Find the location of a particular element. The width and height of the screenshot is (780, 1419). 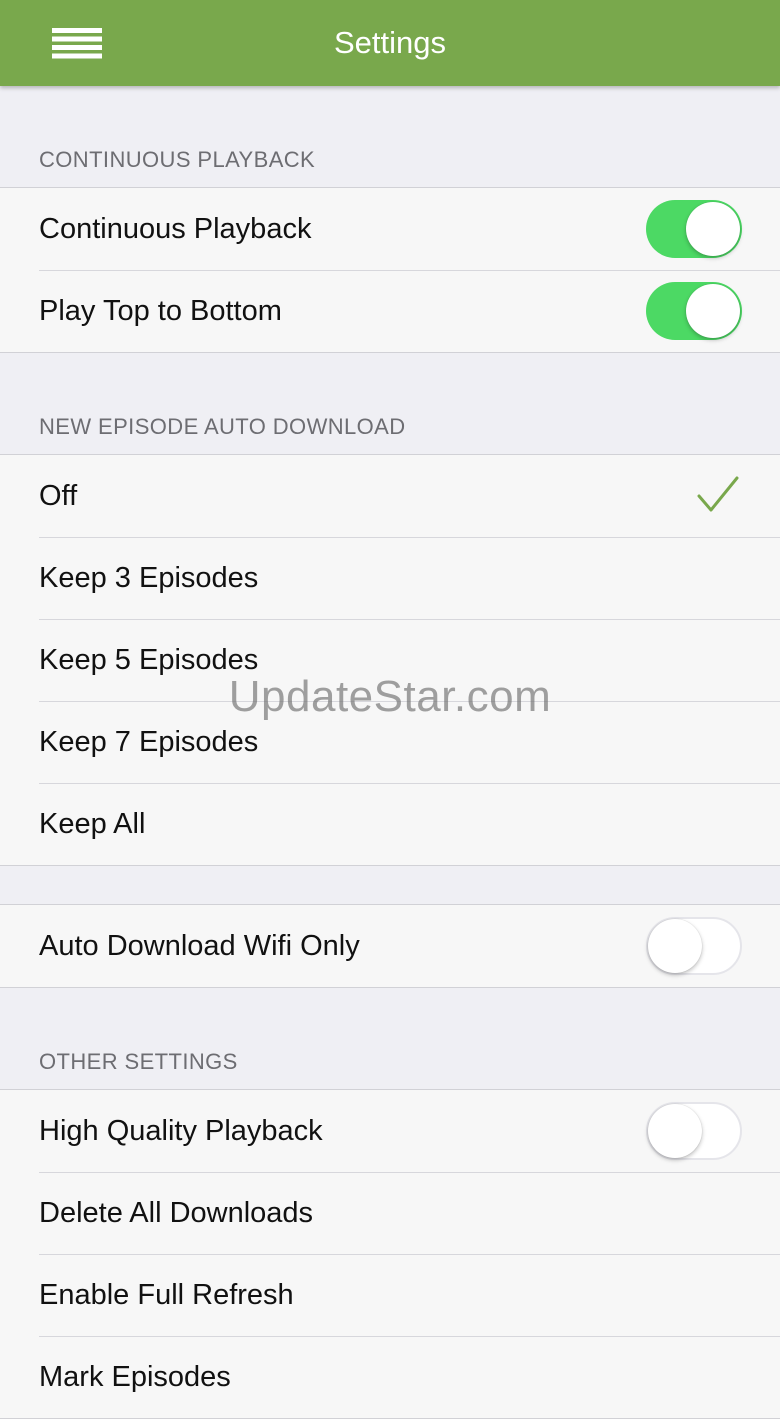

continuous-playback-group: Continuous Playback Play Top to Bottom is located at coordinates (390, 270).